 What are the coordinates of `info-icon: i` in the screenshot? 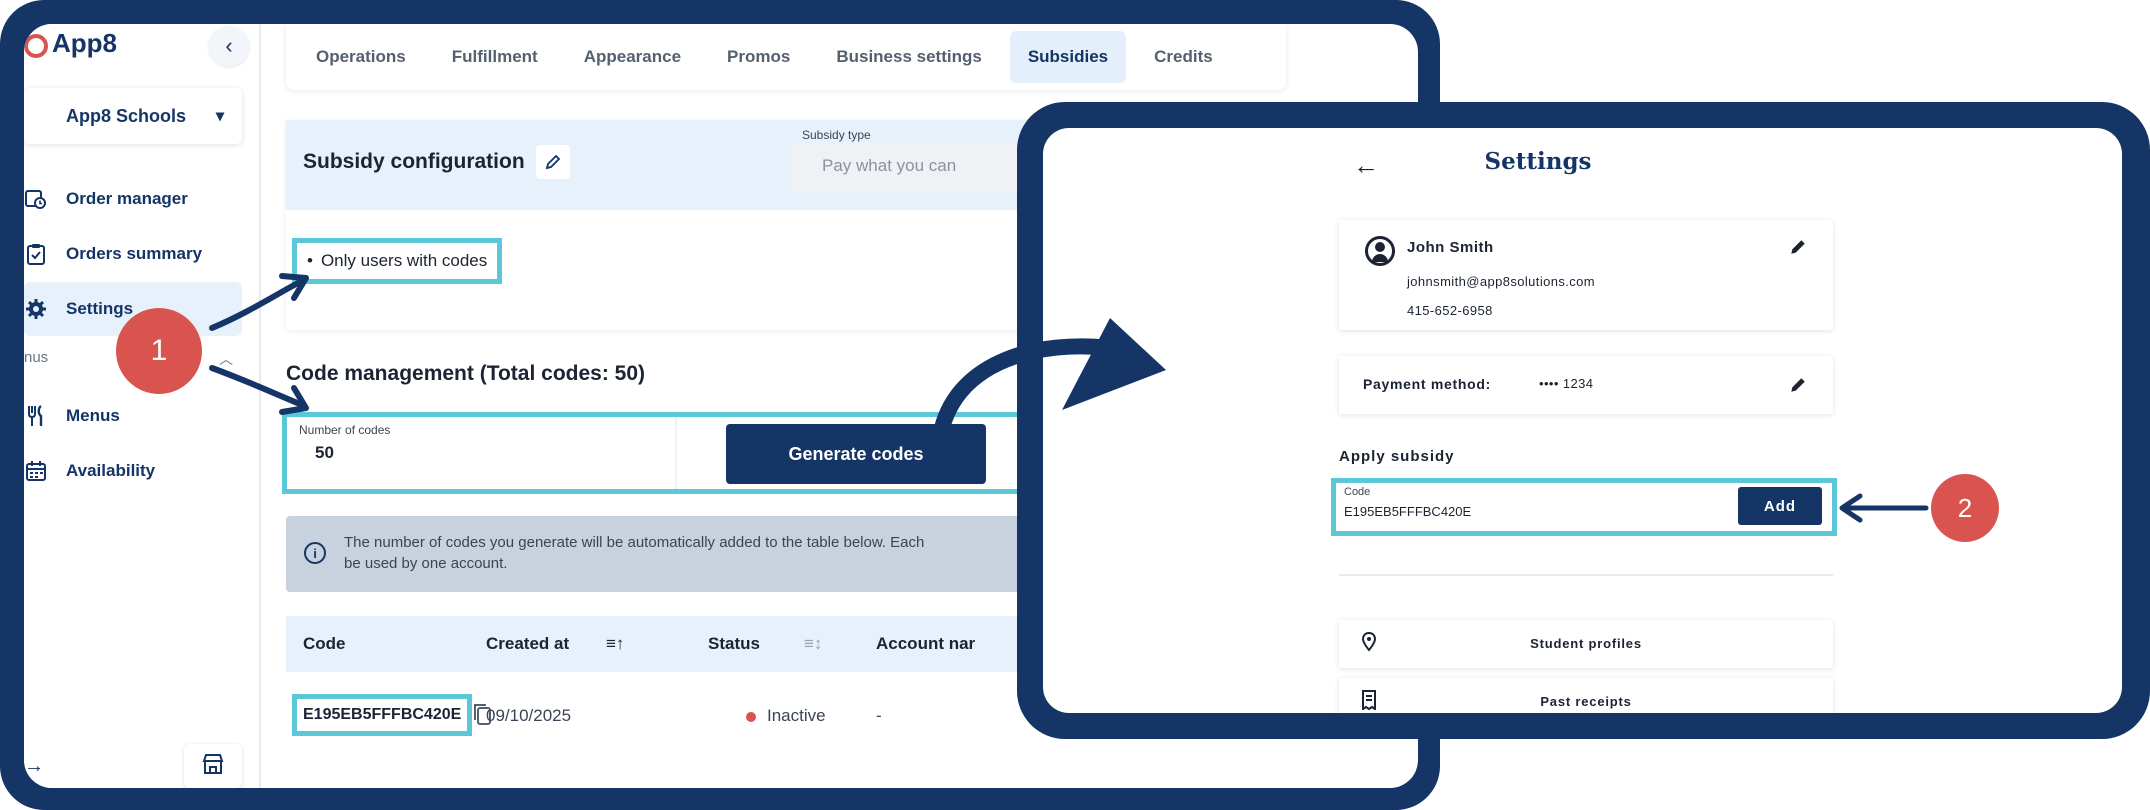 It's located at (315, 553).